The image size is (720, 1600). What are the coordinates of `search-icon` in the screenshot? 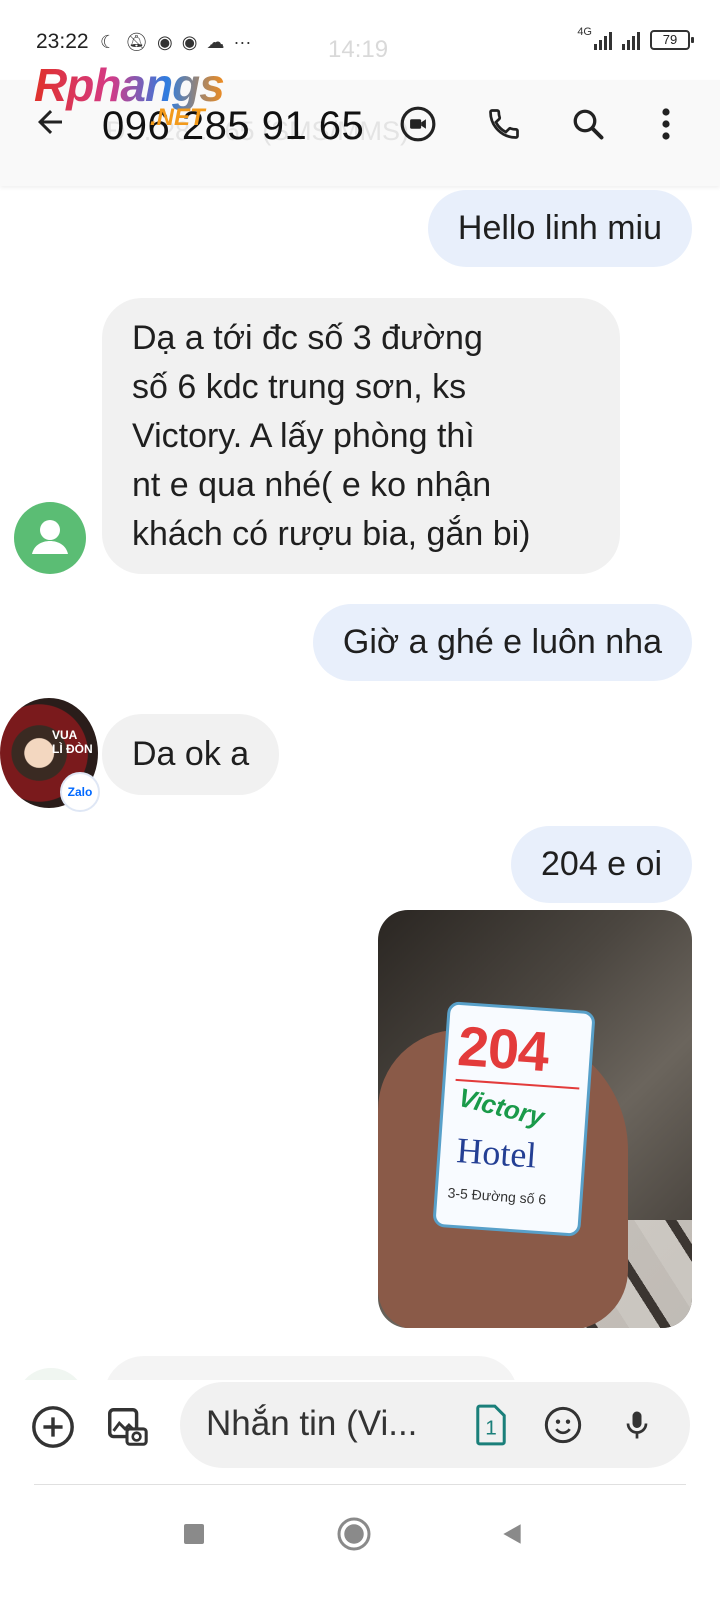 It's located at (588, 124).